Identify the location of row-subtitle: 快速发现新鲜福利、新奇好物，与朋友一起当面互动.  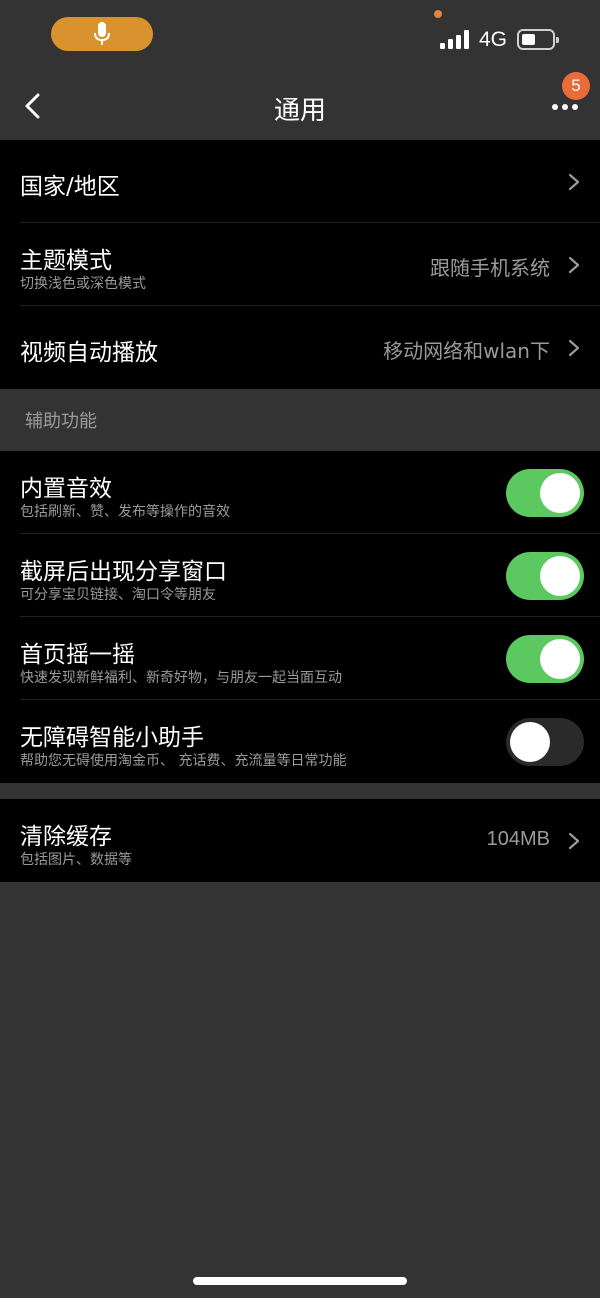
(181, 678).